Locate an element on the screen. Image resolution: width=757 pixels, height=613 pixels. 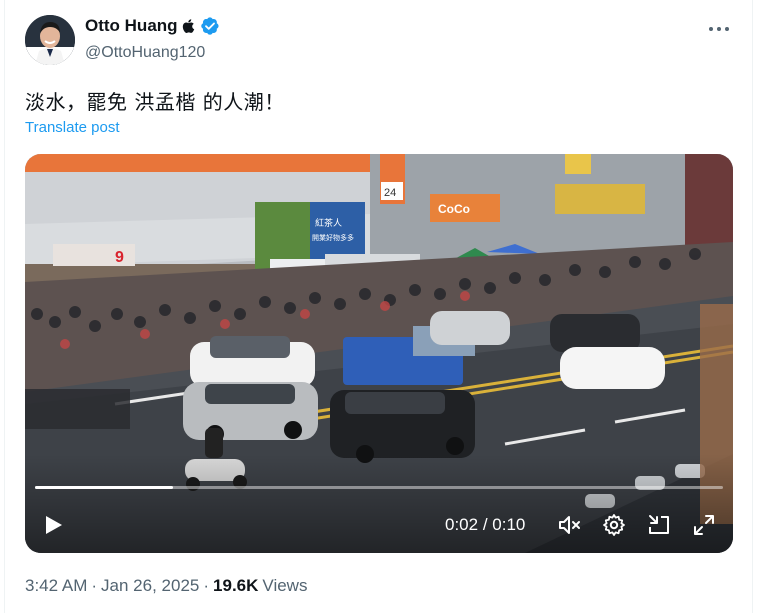
avatar is located at coordinates (50, 40).